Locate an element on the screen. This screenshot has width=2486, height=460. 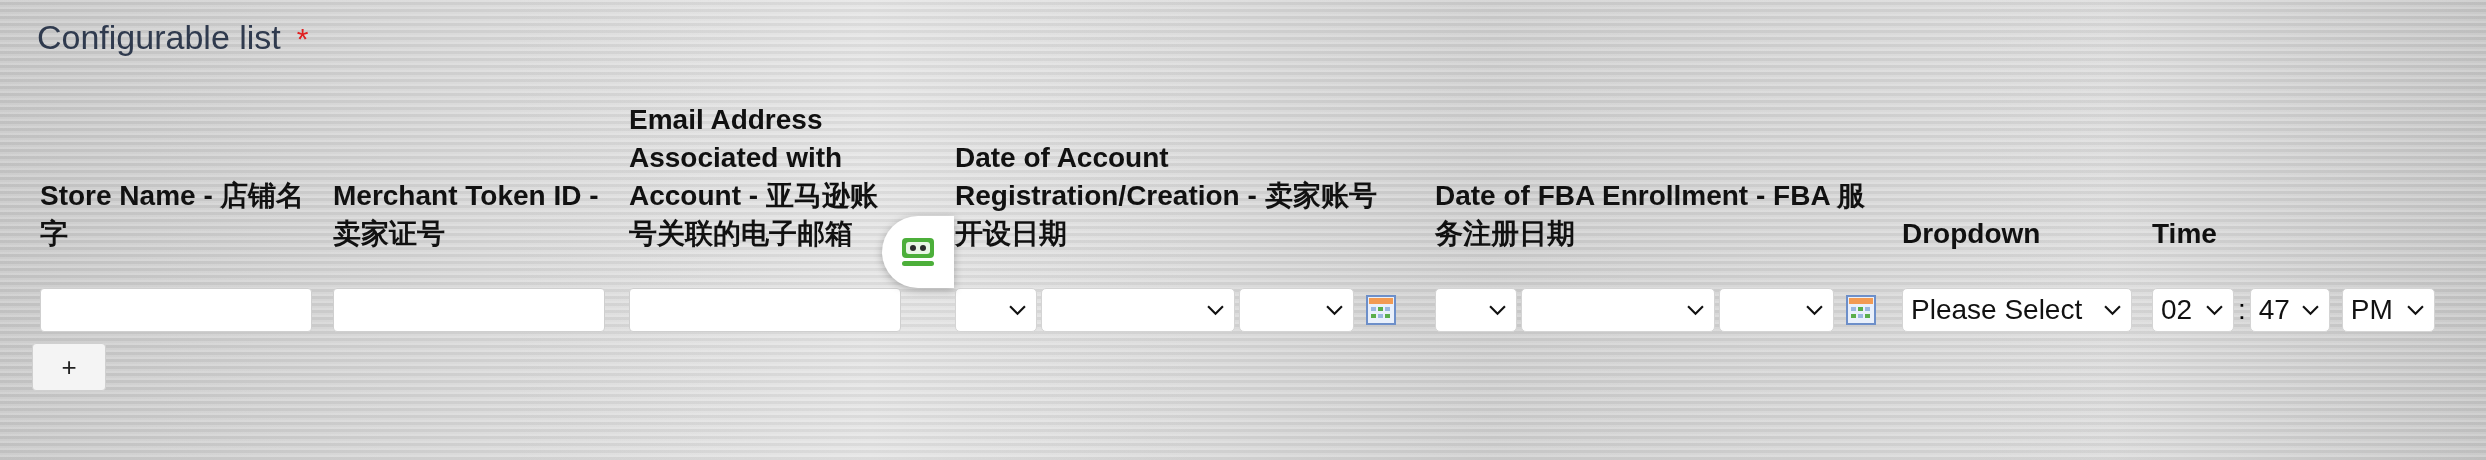
column-header: Merchant Token ID - 卖家证号 is located at coordinates (466, 215).